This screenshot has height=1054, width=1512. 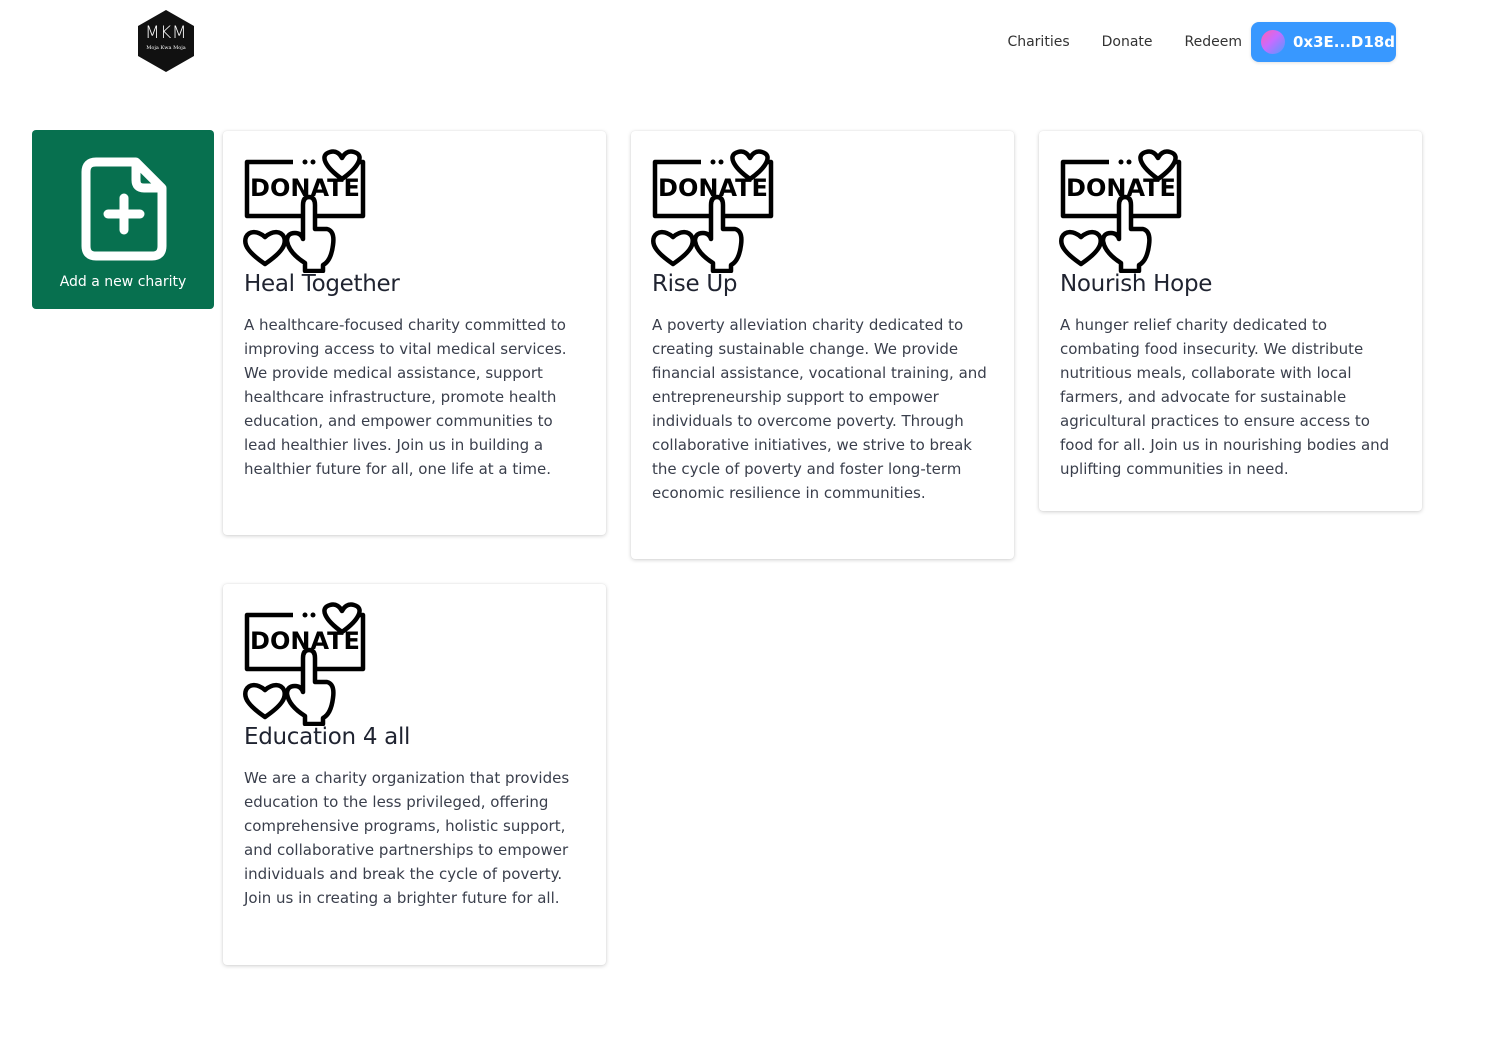 What do you see at coordinates (1127, 42) in the screenshot?
I see `nav-link-donate: Donate` at bounding box center [1127, 42].